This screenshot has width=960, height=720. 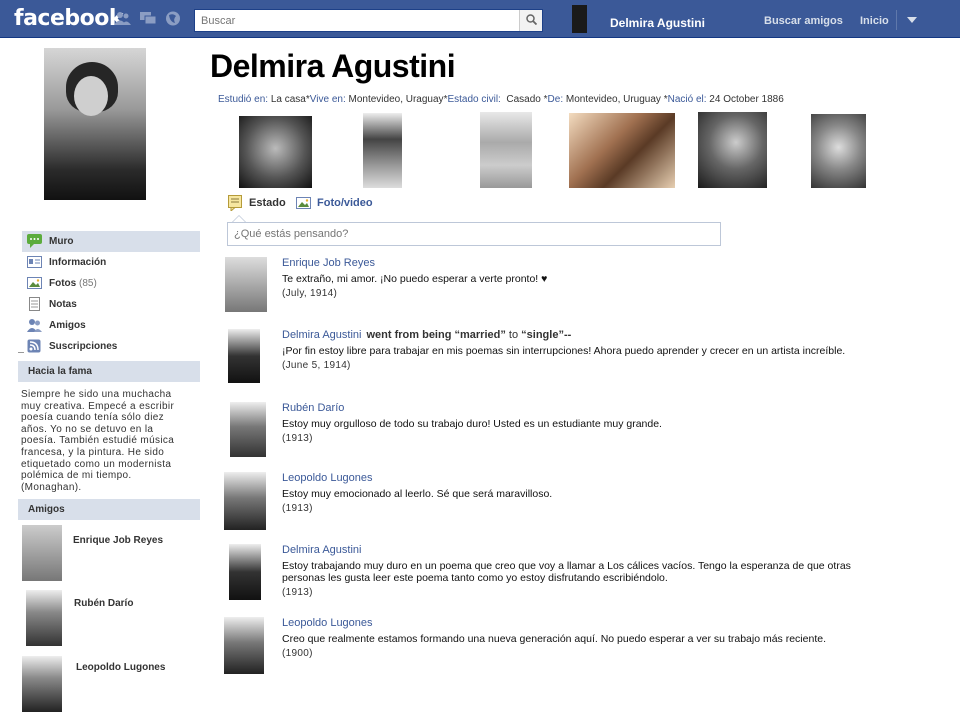 What do you see at coordinates (587, 365) in the screenshot?
I see `post-date: (June 5, 1914)` at bounding box center [587, 365].